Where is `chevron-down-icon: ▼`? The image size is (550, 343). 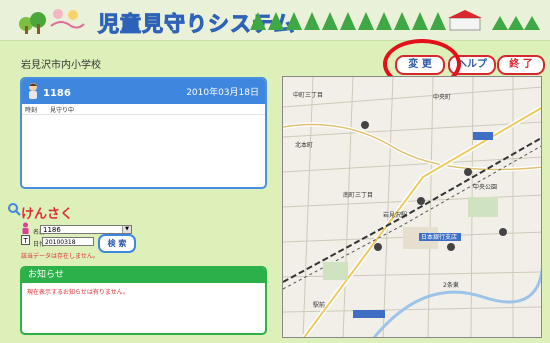
chevron-down-icon: ▼ is located at coordinates (126, 229).